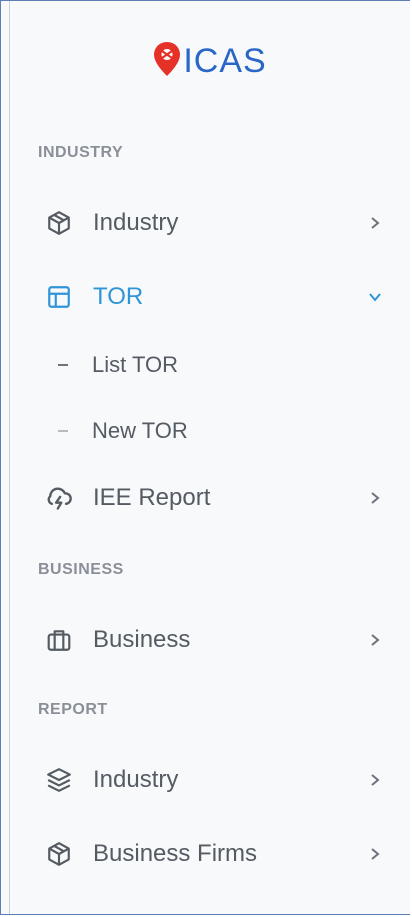 This screenshot has width=412, height=917. What do you see at coordinates (73, 709) in the screenshot?
I see `section-report: REPORT` at bounding box center [73, 709].